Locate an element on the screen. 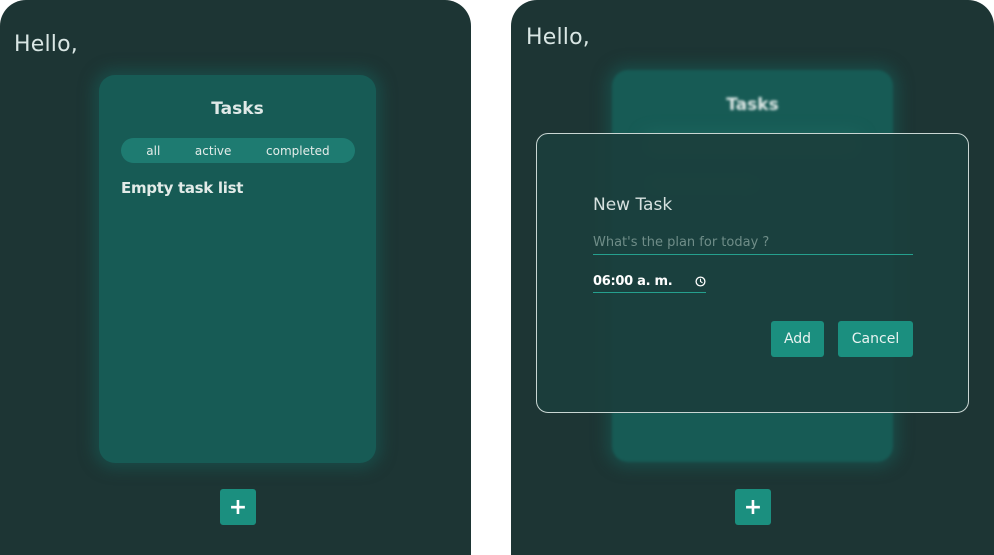 This screenshot has width=994, height=555. time-picker: 06:00 a. m. is located at coordinates (649, 281).